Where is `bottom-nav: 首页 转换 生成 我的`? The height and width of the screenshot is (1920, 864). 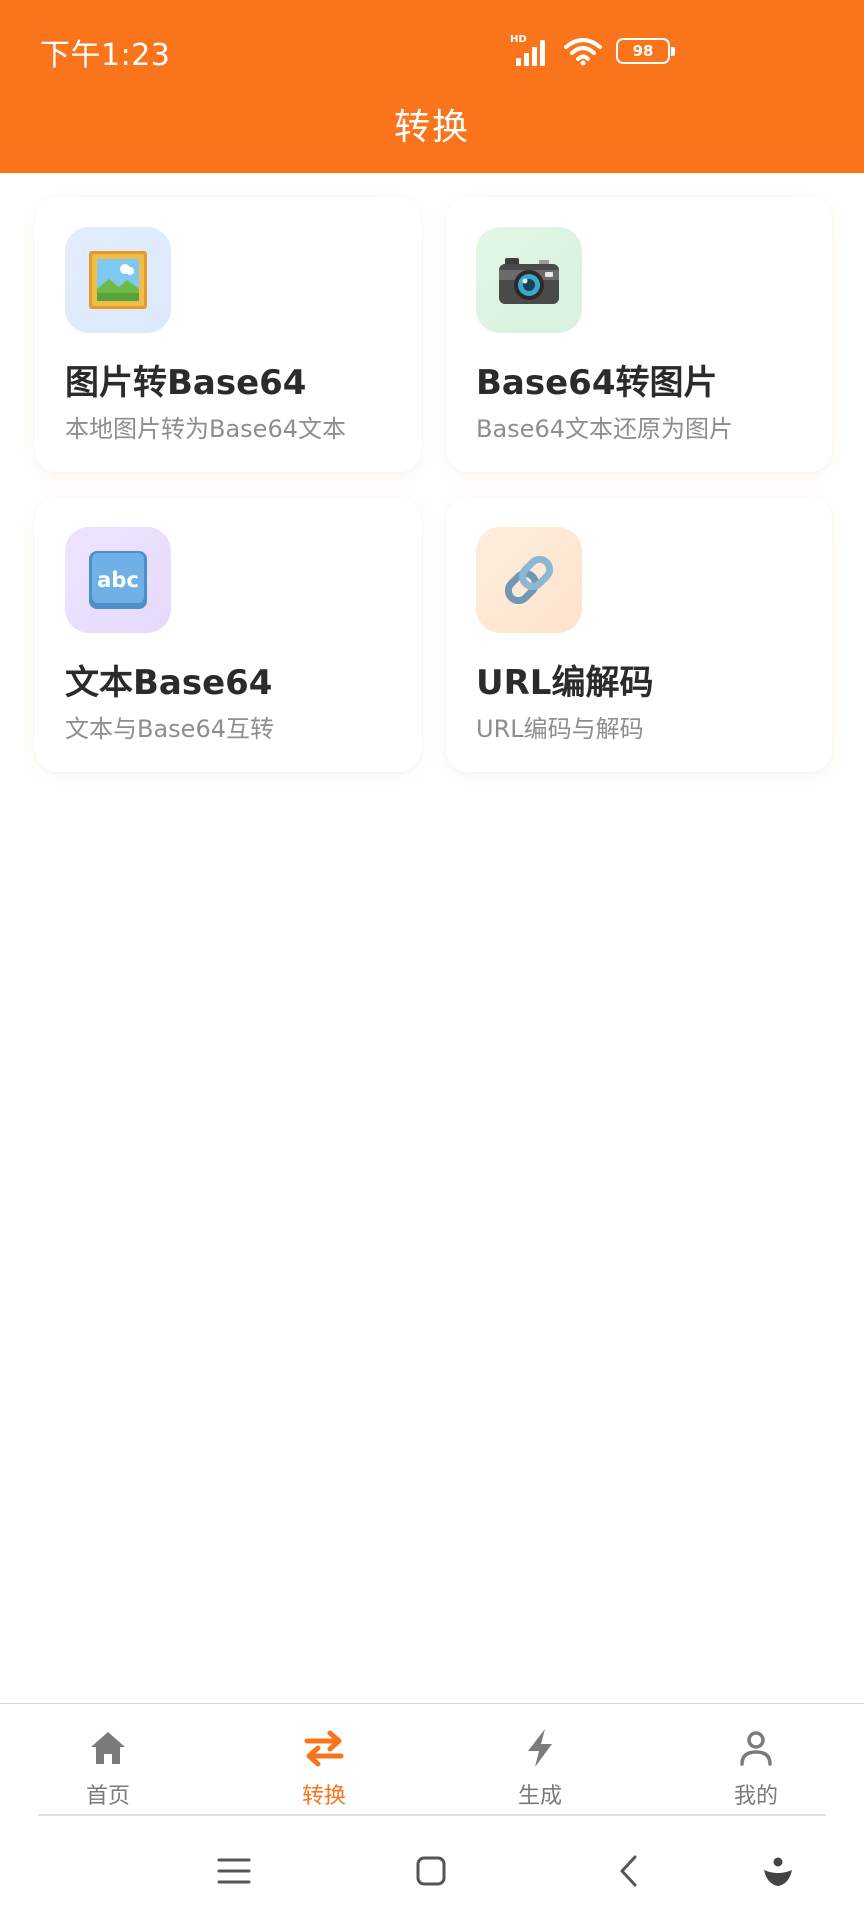 bottom-nav: 首页 转换 生成 我的 is located at coordinates (432, 1759).